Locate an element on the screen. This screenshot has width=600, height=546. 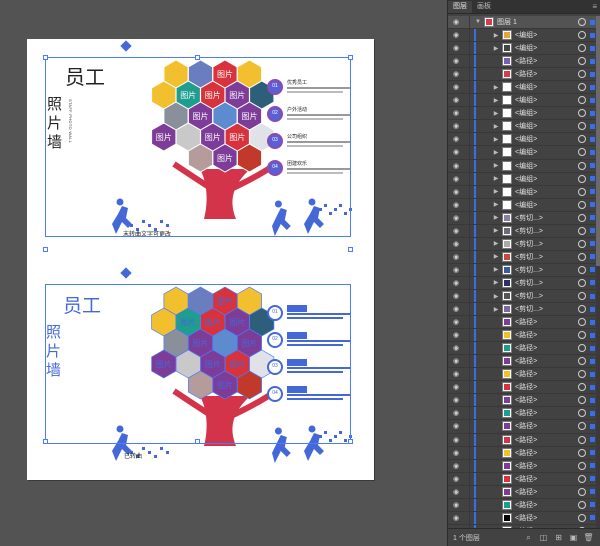
tab-layers: 图层 is located at coordinates (460, 7).